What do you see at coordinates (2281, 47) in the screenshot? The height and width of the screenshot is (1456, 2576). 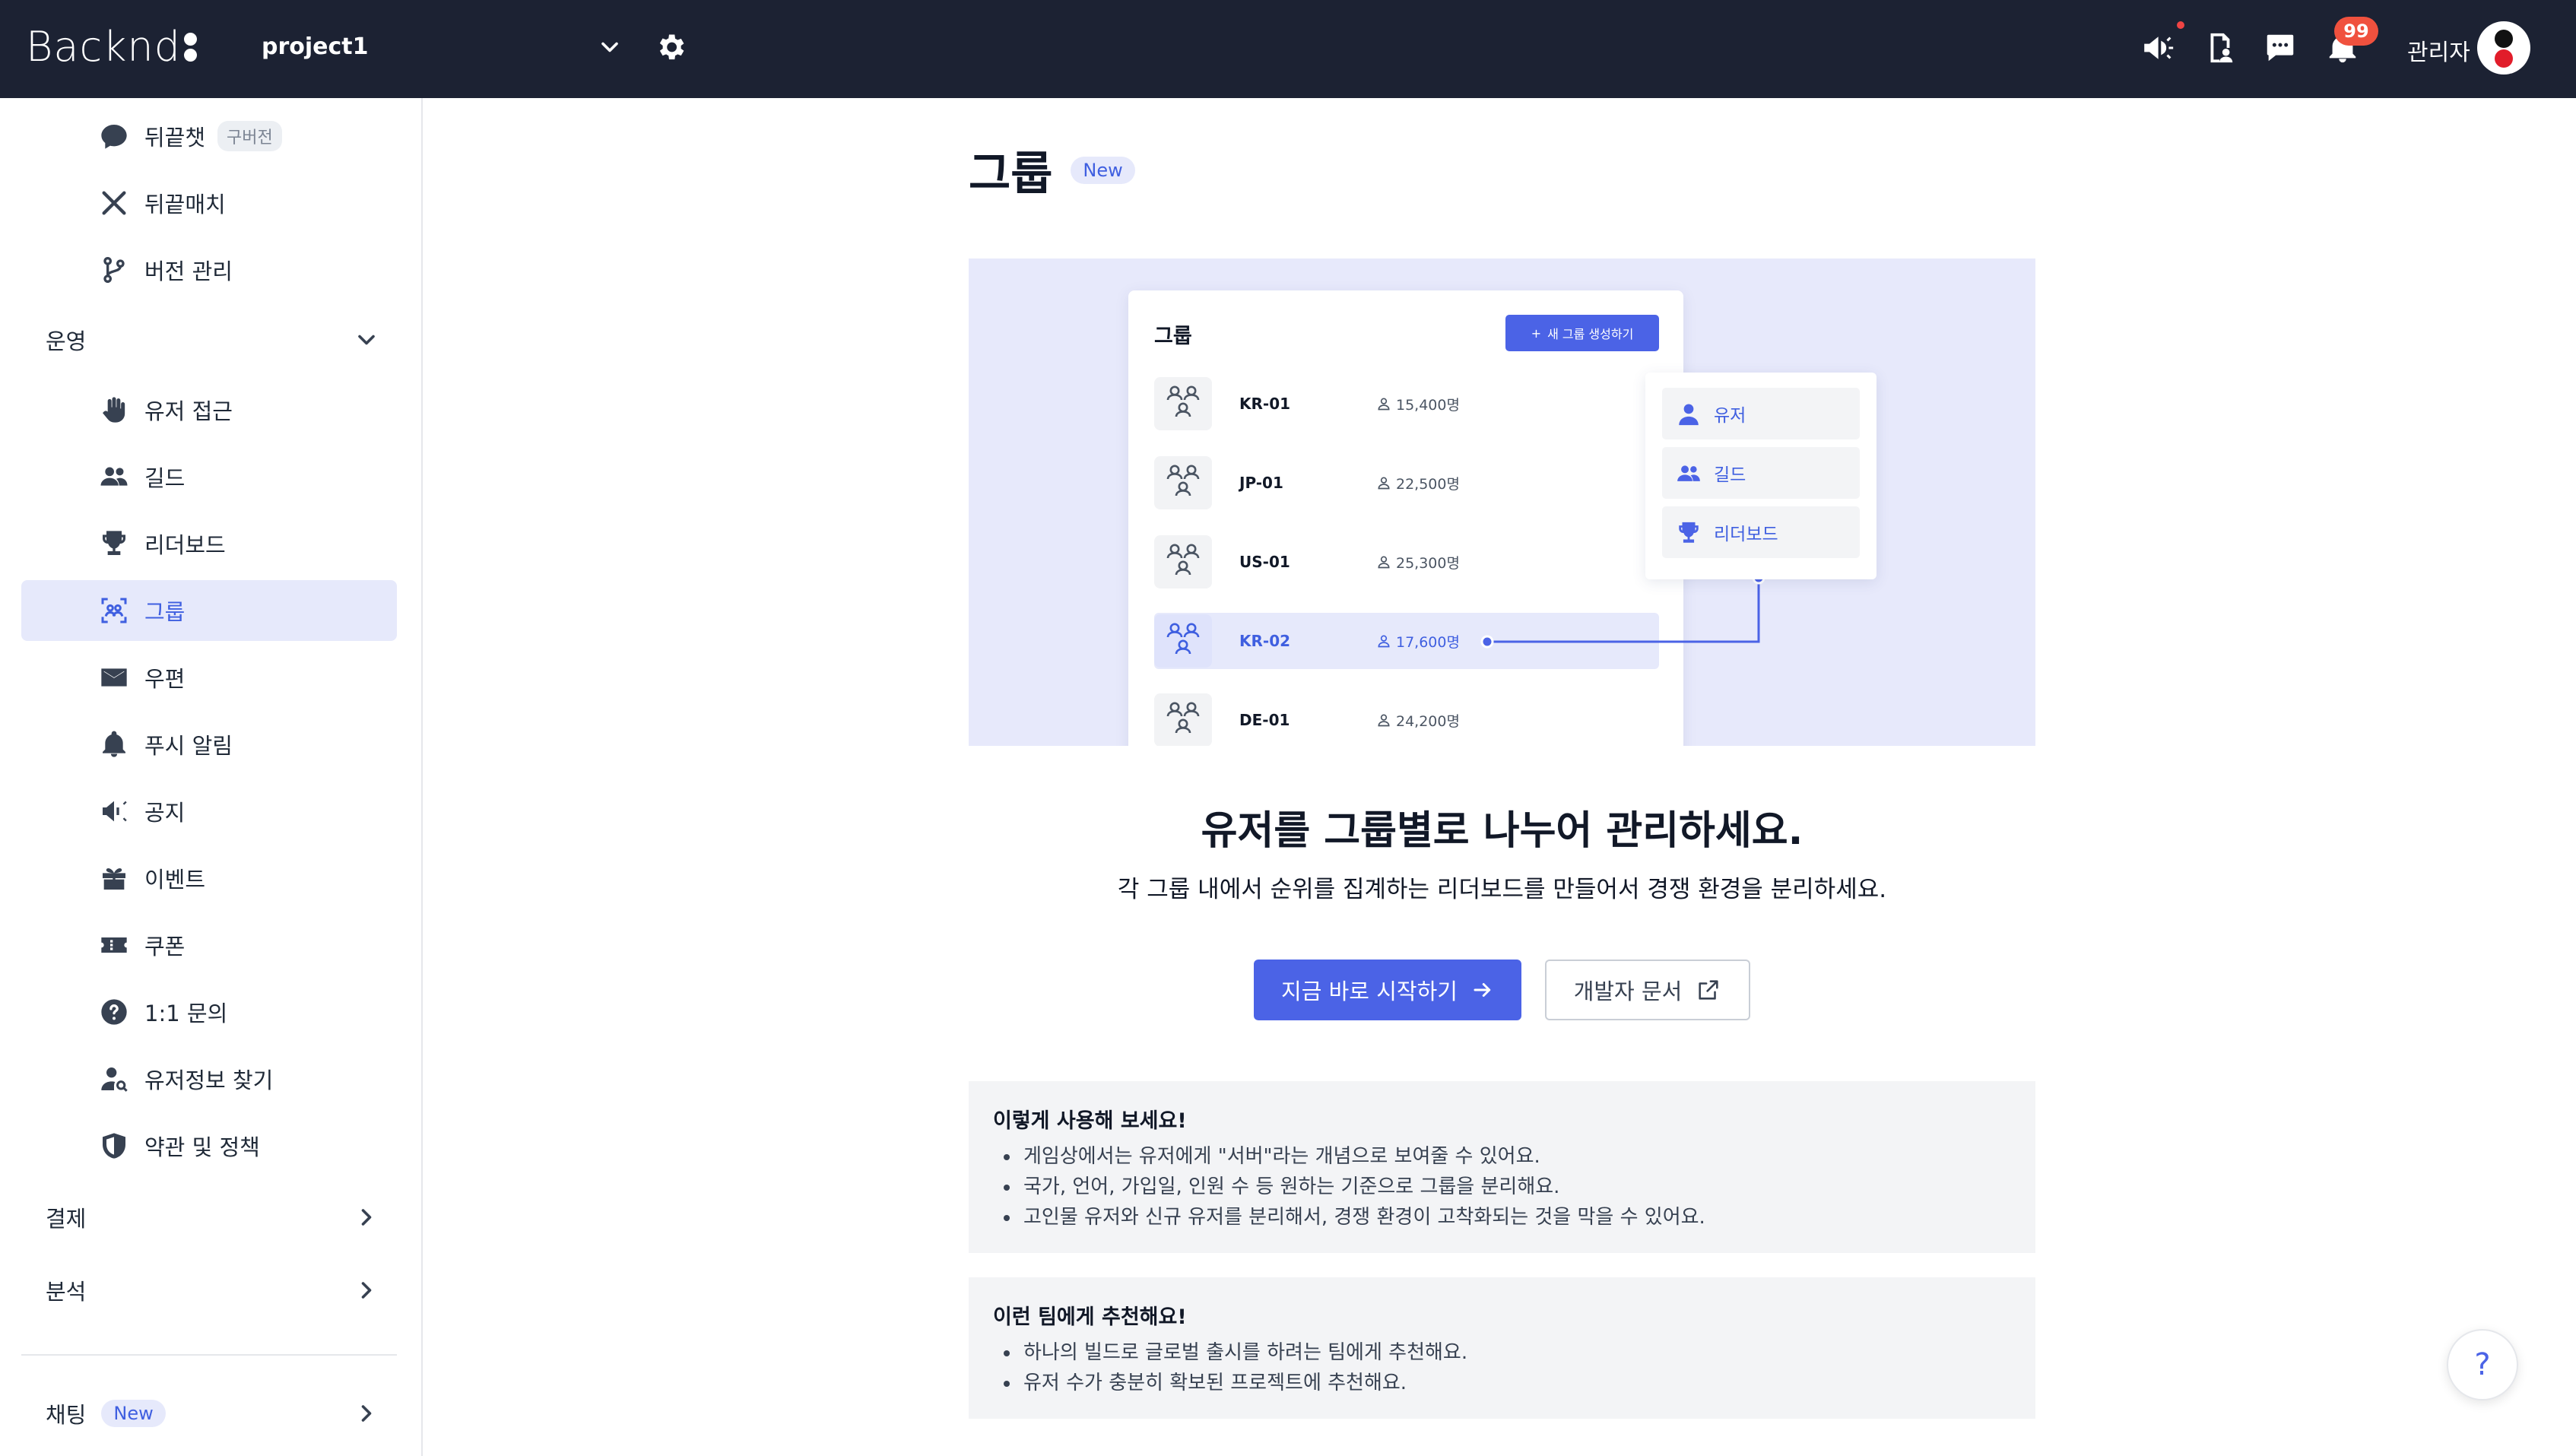 I see `chat-icon` at bounding box center [2281, 47].